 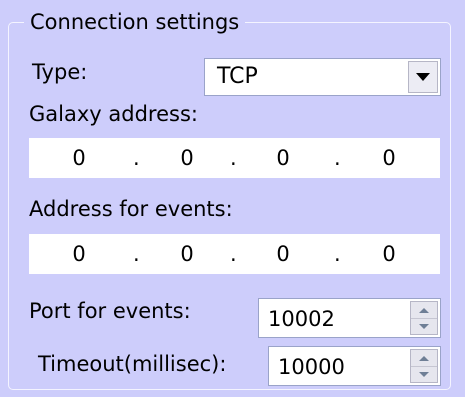 I want to click on dropdown-button, so click(x=423, y=77).